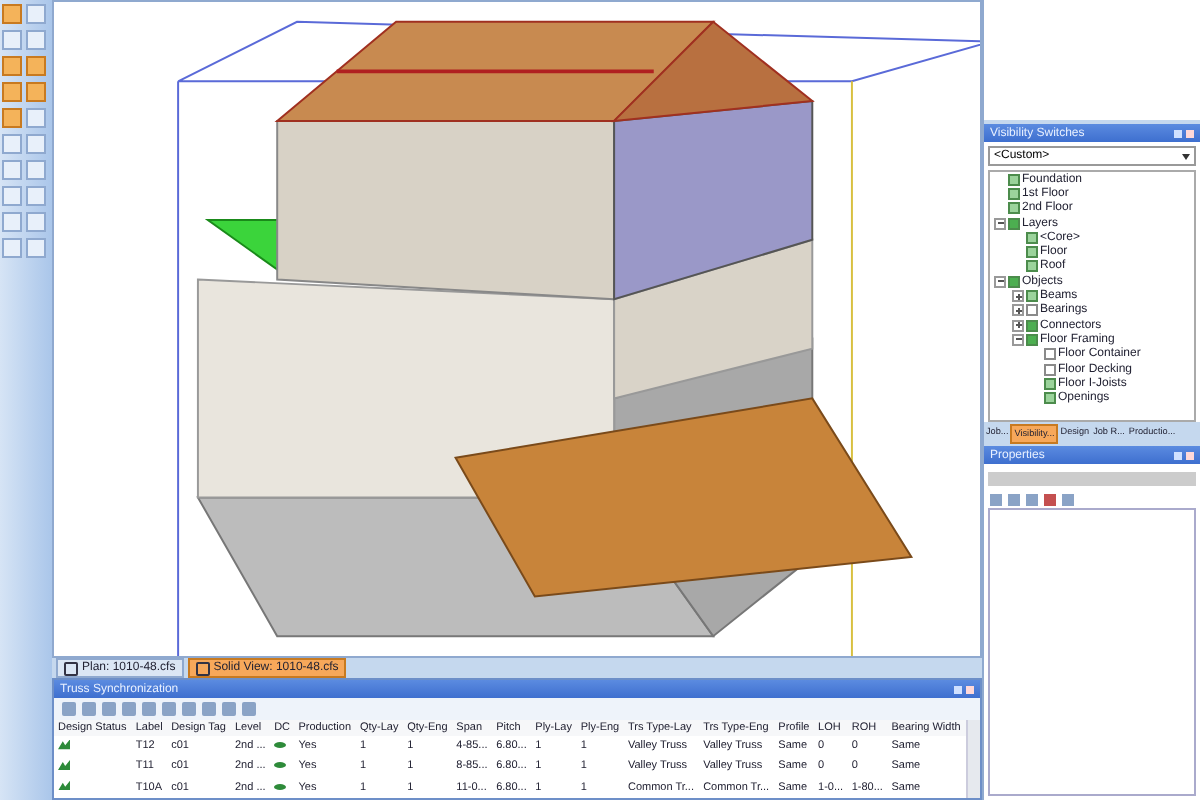  Describe the element at coordinates (973, 759) in the screenshot. I see `scrollbar` at that location.